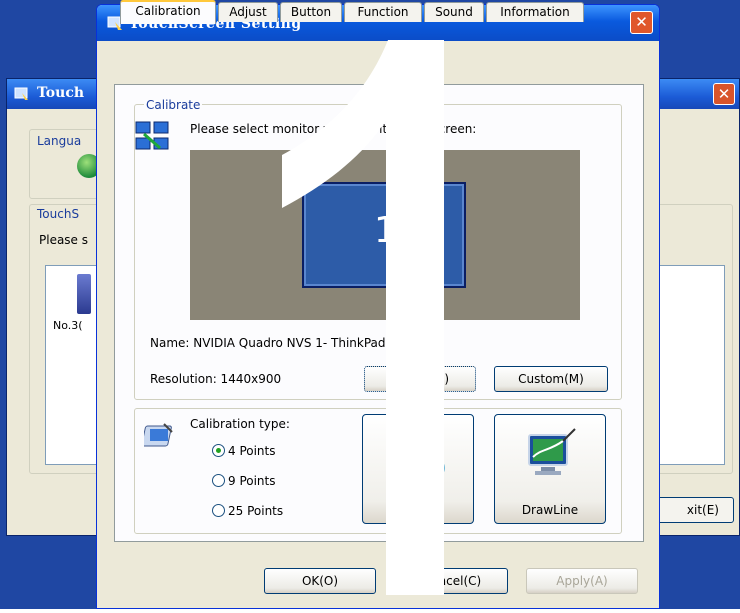 This screenshot has height=613, width=740. Describe the element at coordinates (68, 325) in the screenshot. I see `device-item-label: No.3(` at that location.